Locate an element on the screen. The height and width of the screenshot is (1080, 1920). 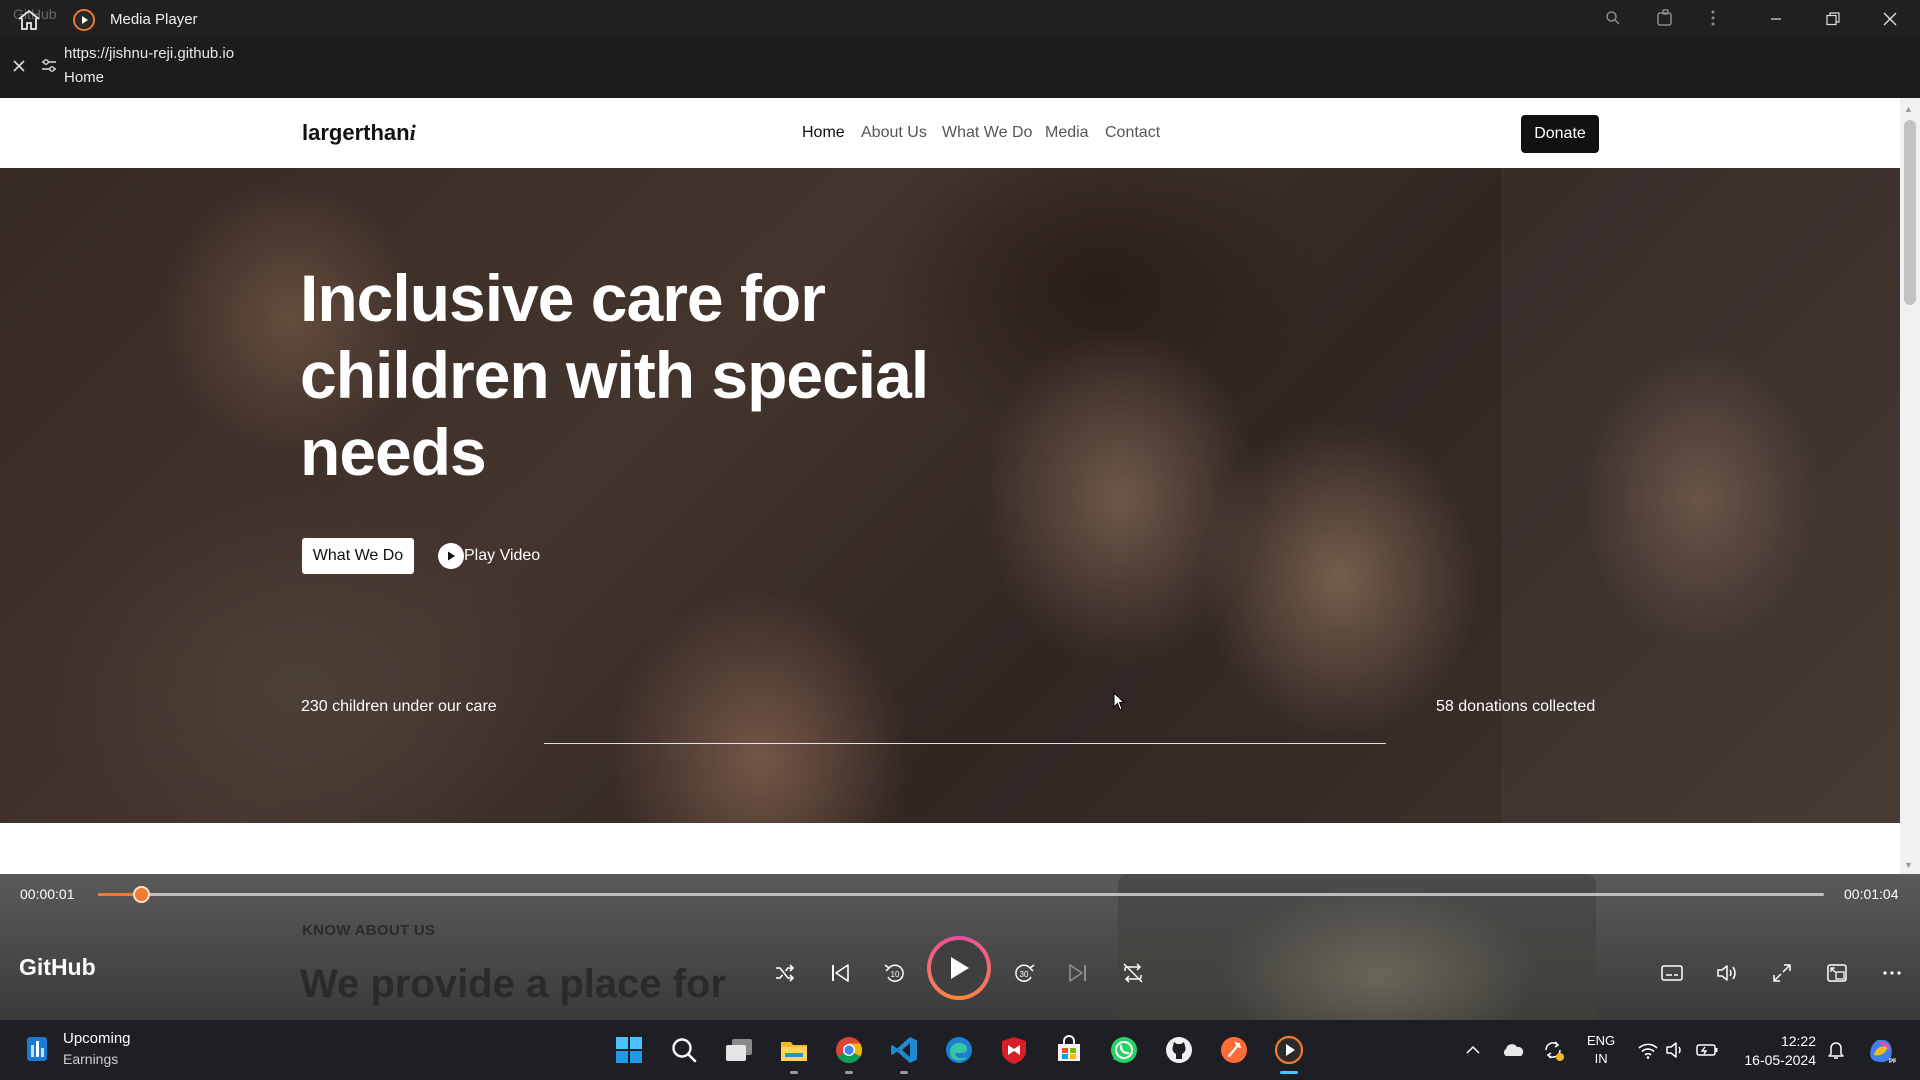
scroll-up-icon: ▲ is located at coordinates (1908, 109).